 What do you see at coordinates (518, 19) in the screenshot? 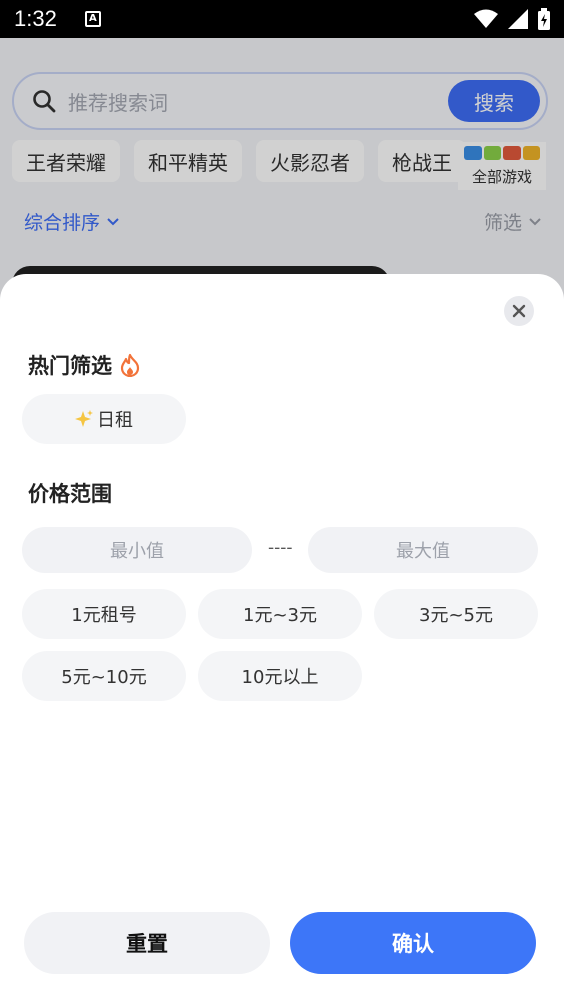
I see `signal-icon` at bounding box center [518, 19].